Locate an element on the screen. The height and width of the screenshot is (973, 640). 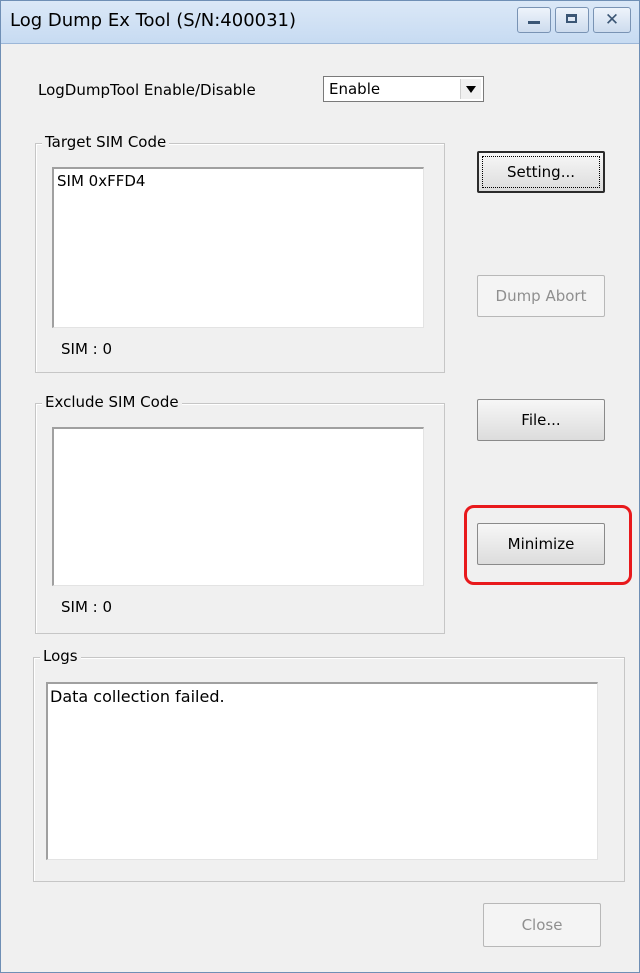
window-title: Log Dump Ex Tool (S/N:400031) is located at coordinates (153, 20).